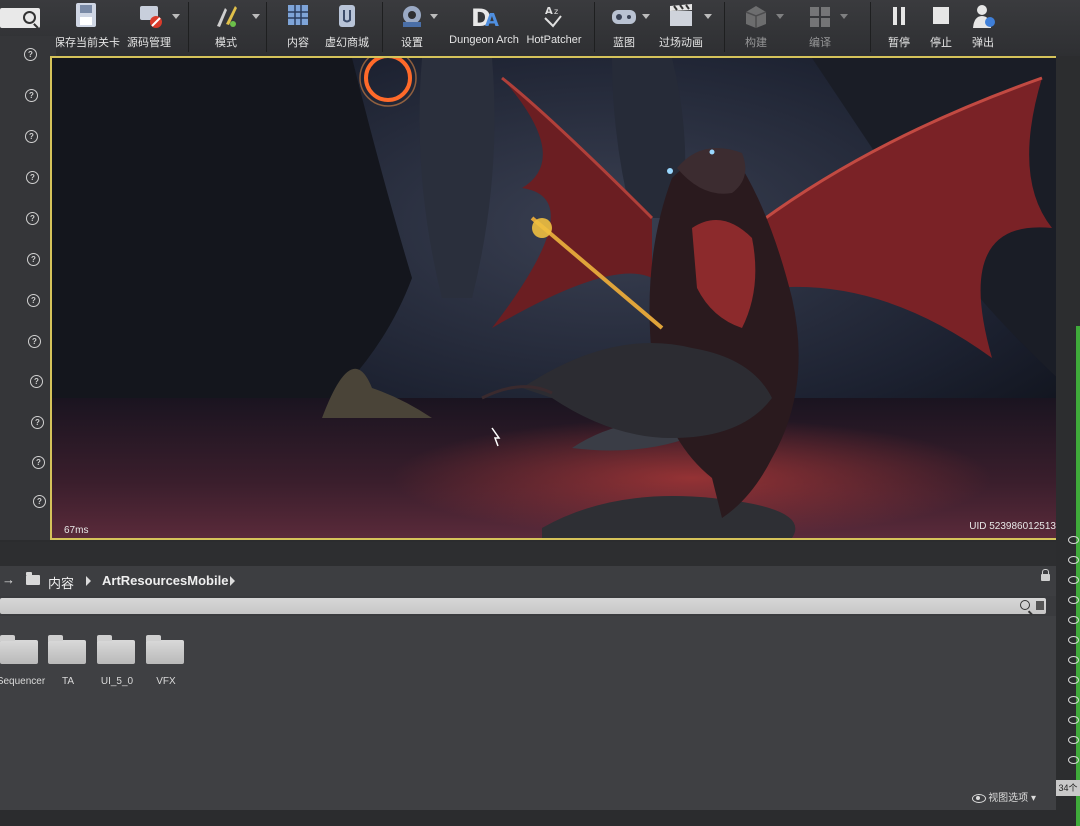 This screenshot has height=826, width=1080. Describe the element at coordinates (523, 606) in the screenshot. I see `search-assets-input` at that location.